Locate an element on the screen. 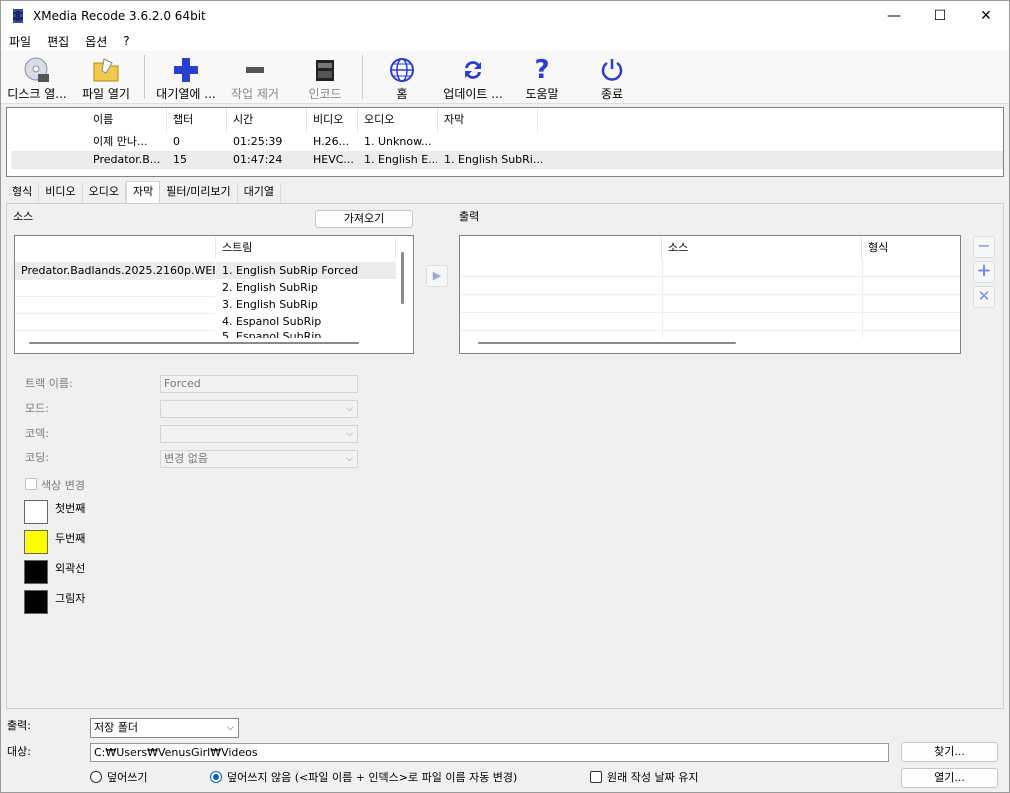 This screenshot has width=1010, height=793. minus-icon: − is located at coordinates (984, 245).